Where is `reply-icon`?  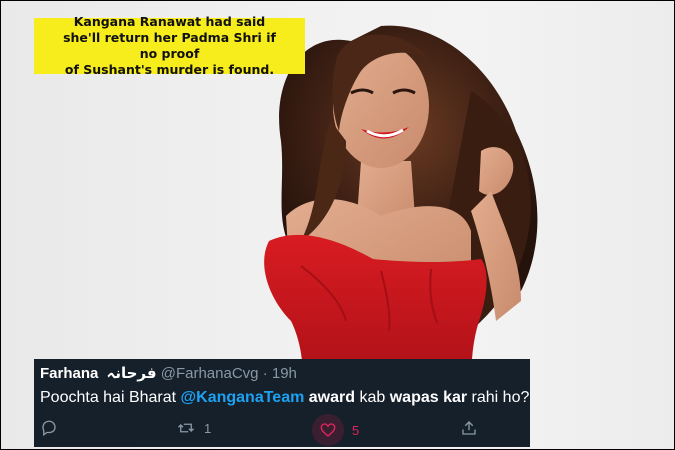 reply-icon is located at coordinates (49, 428).